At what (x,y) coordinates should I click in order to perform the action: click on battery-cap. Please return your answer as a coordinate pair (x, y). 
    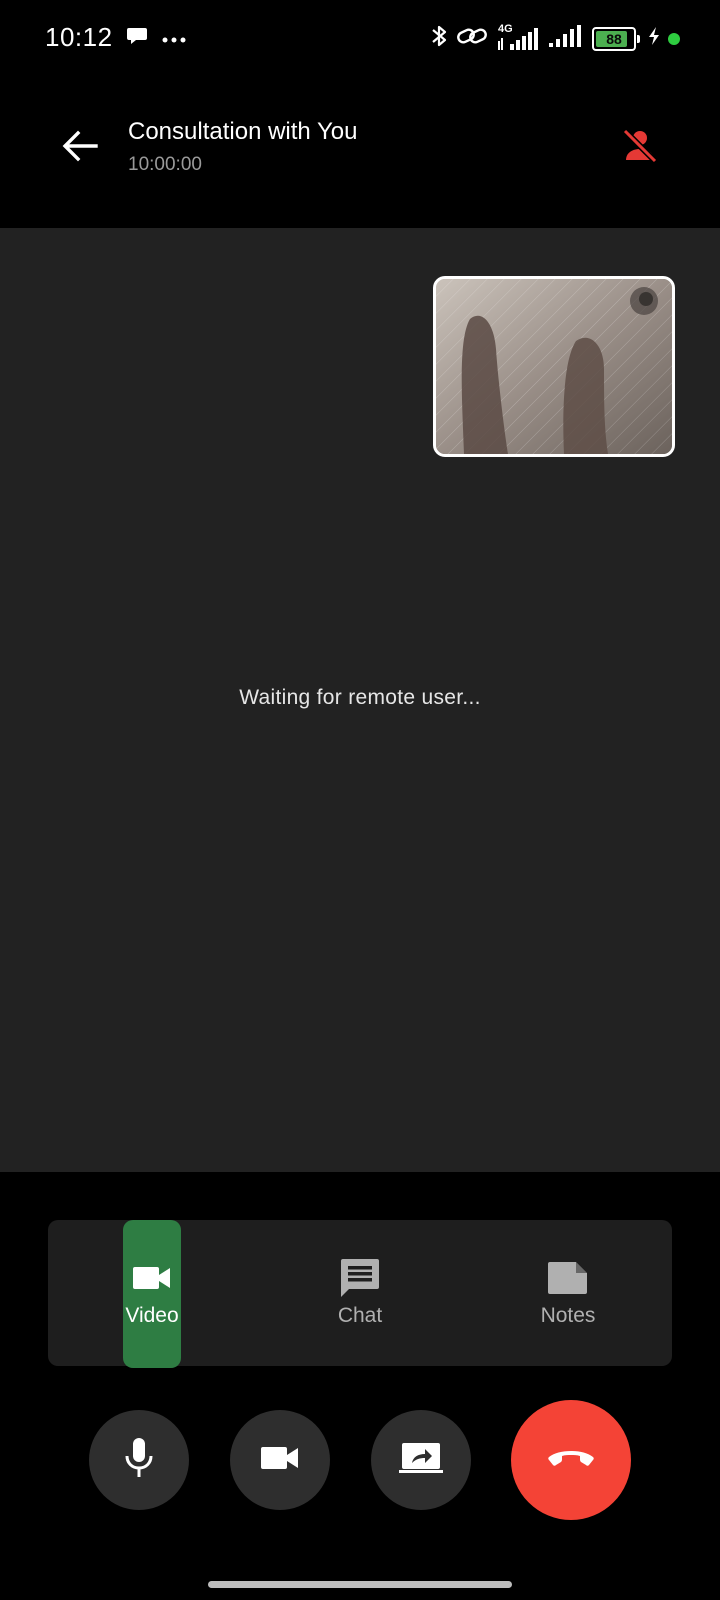
    Looking at the image, I should click on (638, 38).